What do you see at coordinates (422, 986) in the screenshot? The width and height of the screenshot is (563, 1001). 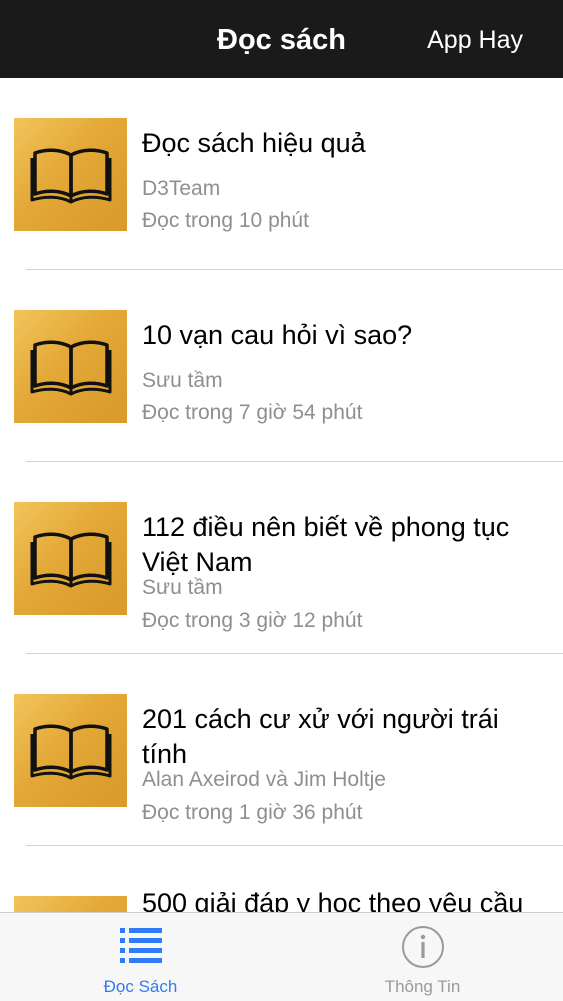 I see `tab-label: Thông Tin` at bounding box center [422, 986].